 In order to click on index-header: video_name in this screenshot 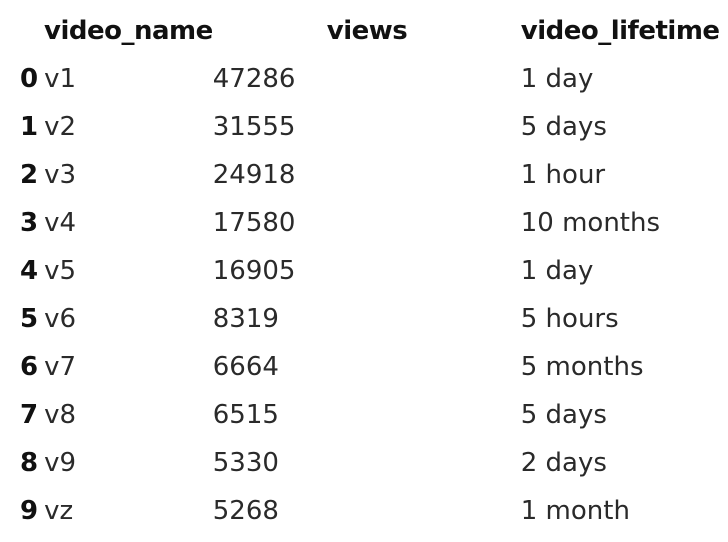, I will do `click(113, 31)`.